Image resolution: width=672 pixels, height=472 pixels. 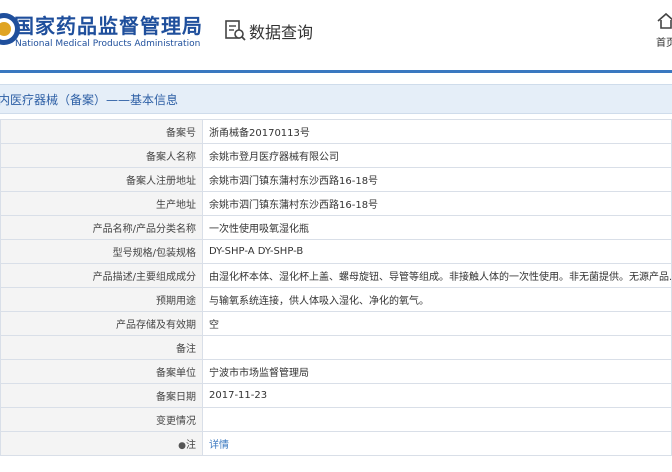 I want to click on table-row: 备案人注册地址 余姚市泗门镇东蒲村东沙西路16-18号, so click(x=336, y=179).